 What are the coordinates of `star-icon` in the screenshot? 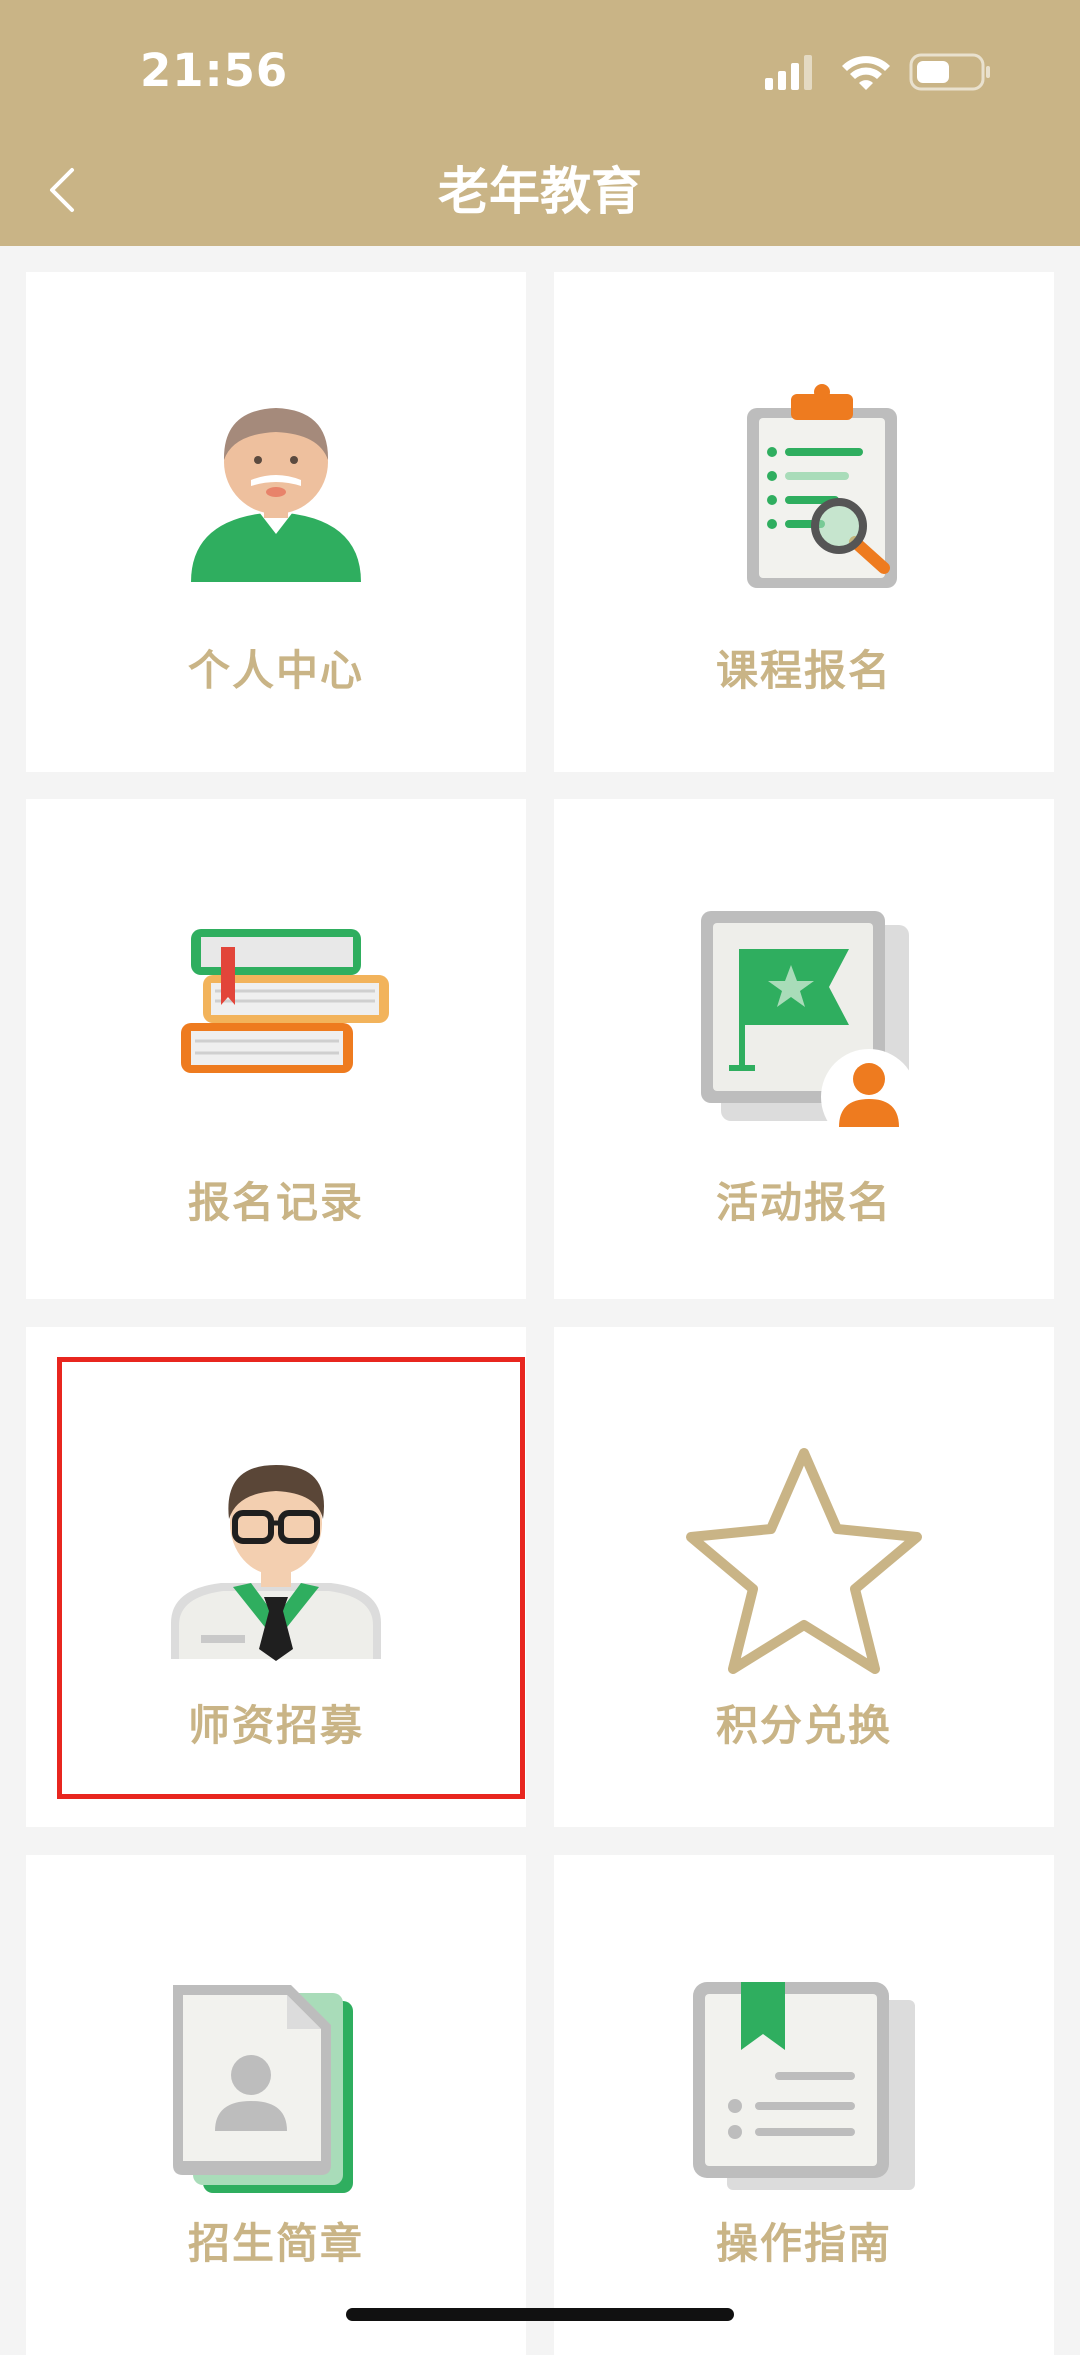 It's located at (804, 1561).